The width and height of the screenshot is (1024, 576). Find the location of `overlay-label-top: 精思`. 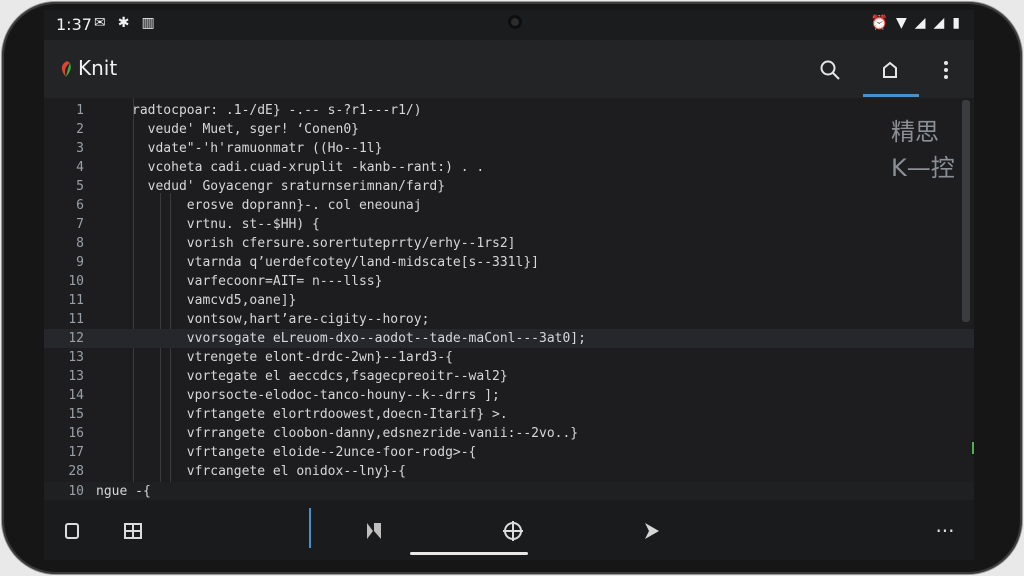

overlay-label-top: 精思 is located at coordinates (915, 132).